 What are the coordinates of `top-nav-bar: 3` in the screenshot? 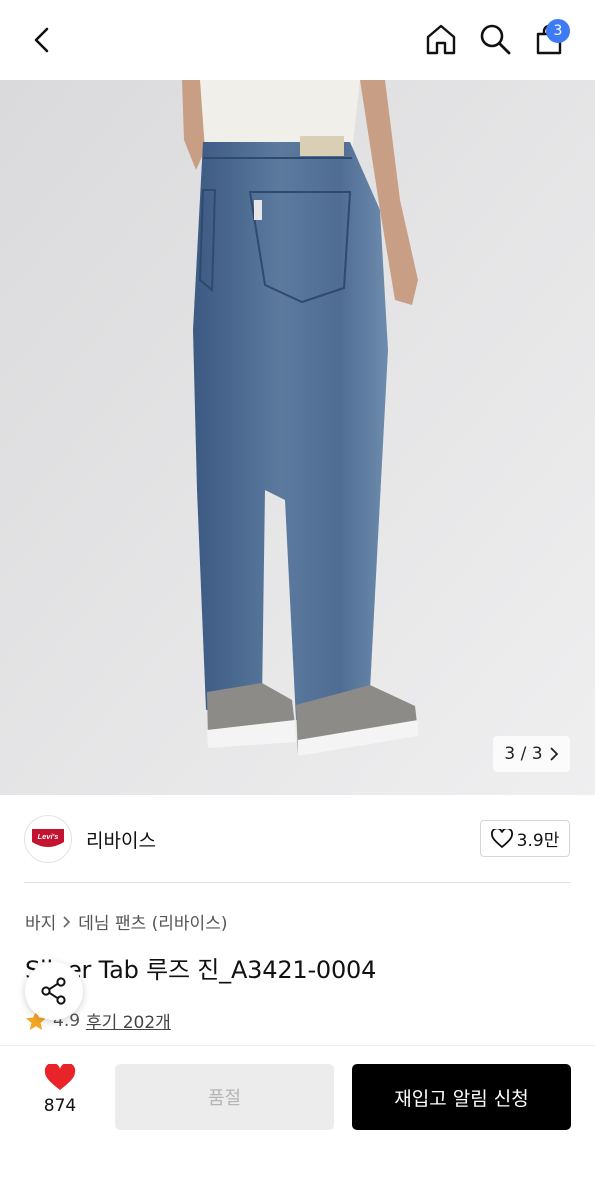 It's located at (297, 40).